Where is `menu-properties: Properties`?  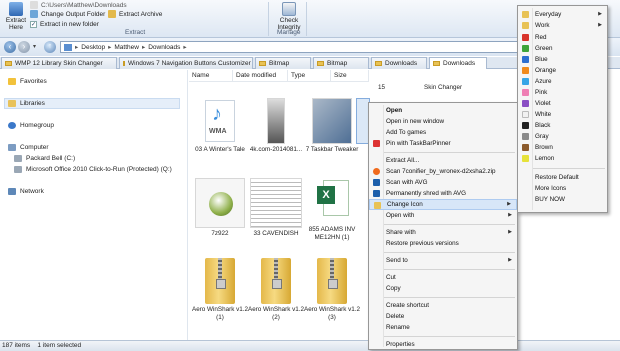
menu-properties: Properties is located at coordinates (443, 344).